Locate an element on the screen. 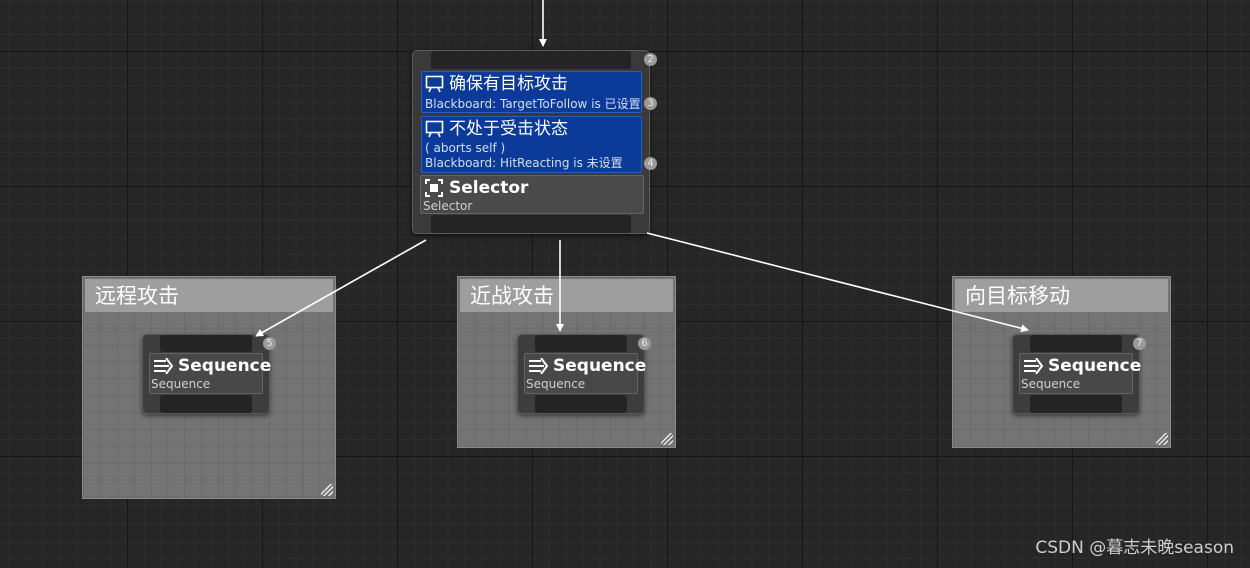 The image size is (1250, 568). sequence-node: Sequence Sequence 6 is located at coordinates (584, 374).